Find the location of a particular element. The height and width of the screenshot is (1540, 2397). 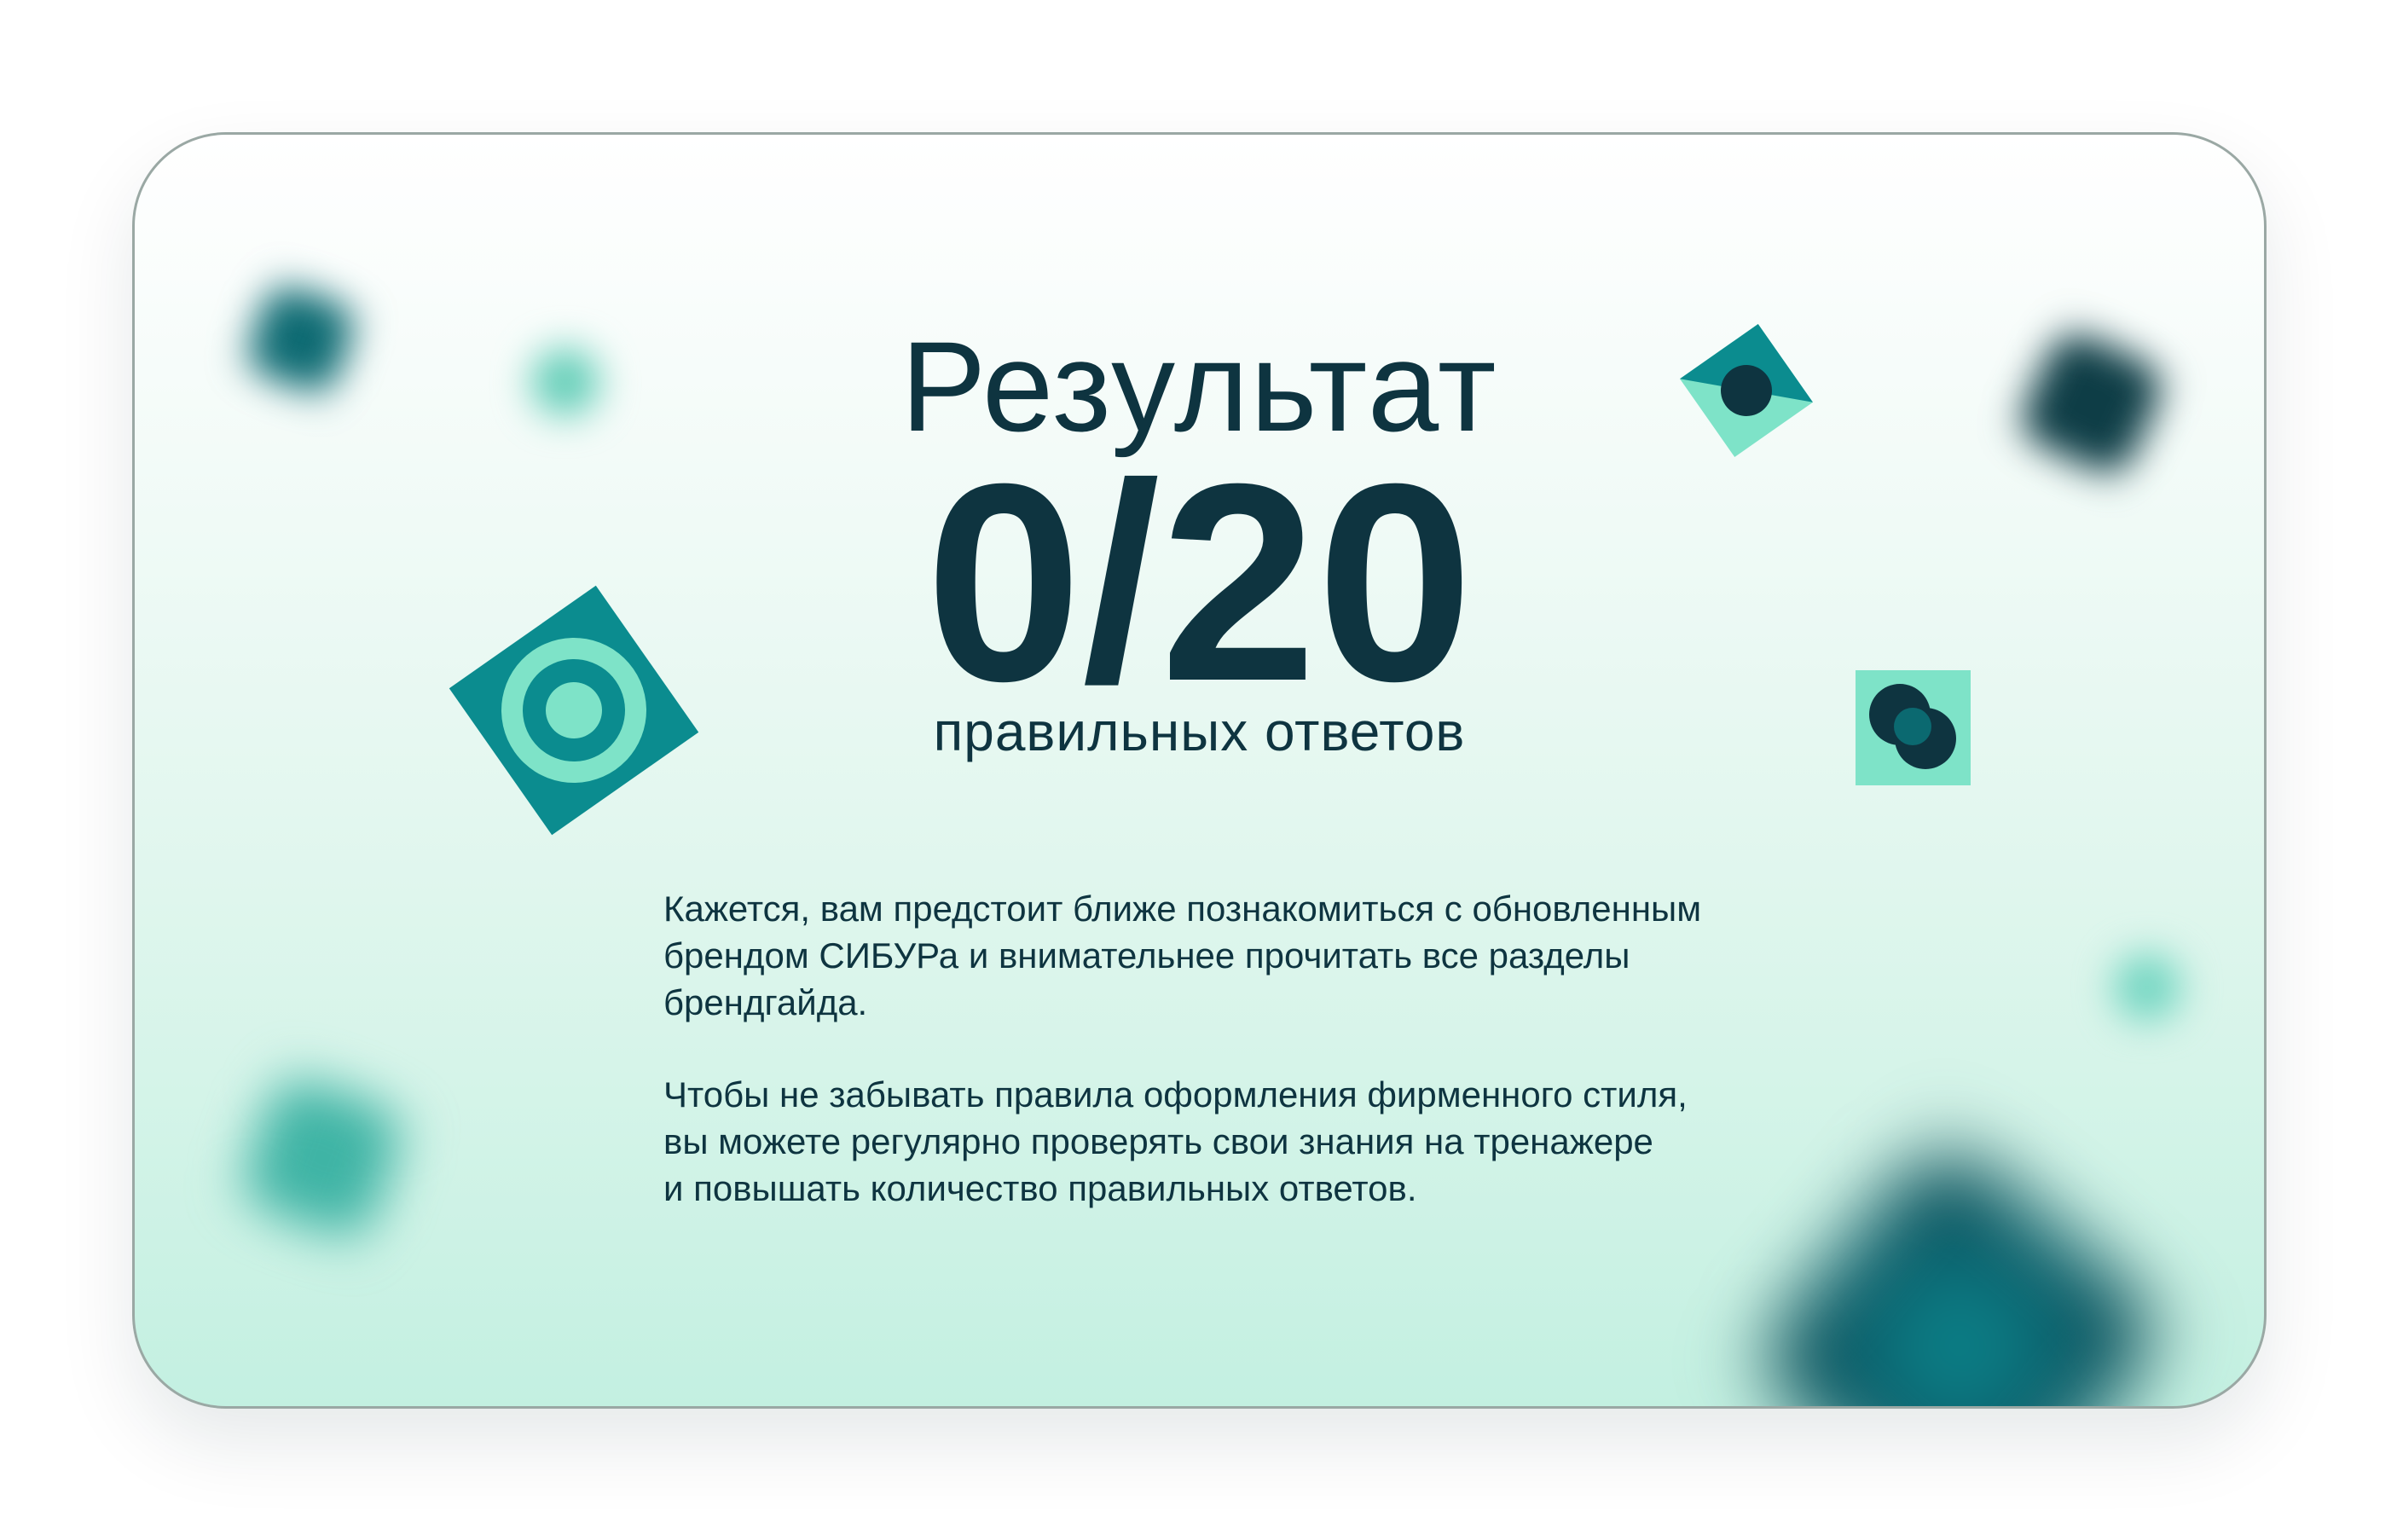

blurred-dot-shape is located at coordinates (2147, 987).